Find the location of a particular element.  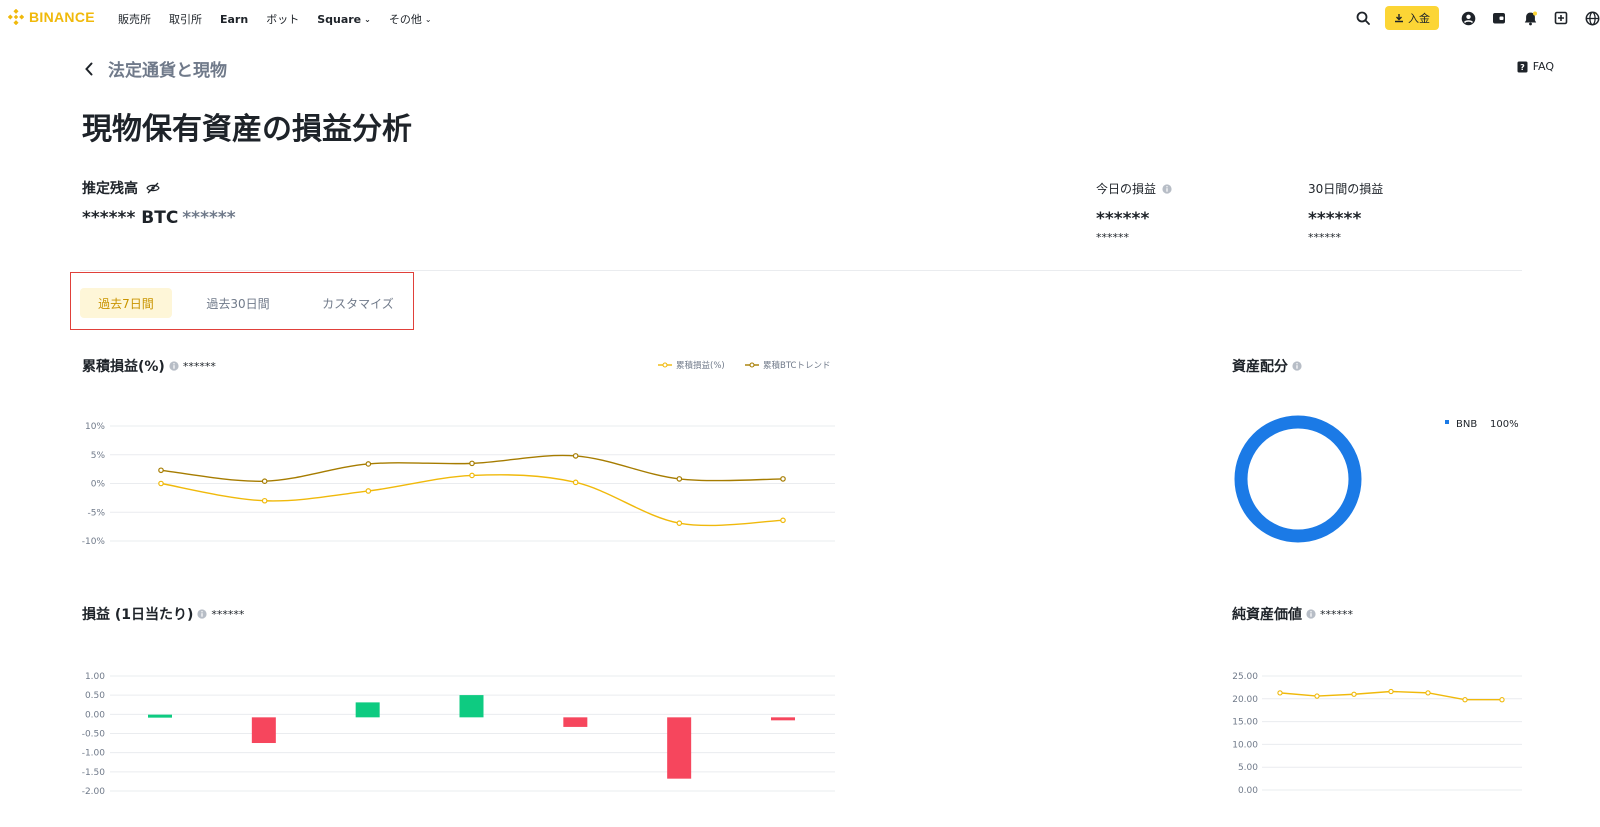

binance-logo: BINANCE is located at coordinates (51, 17).